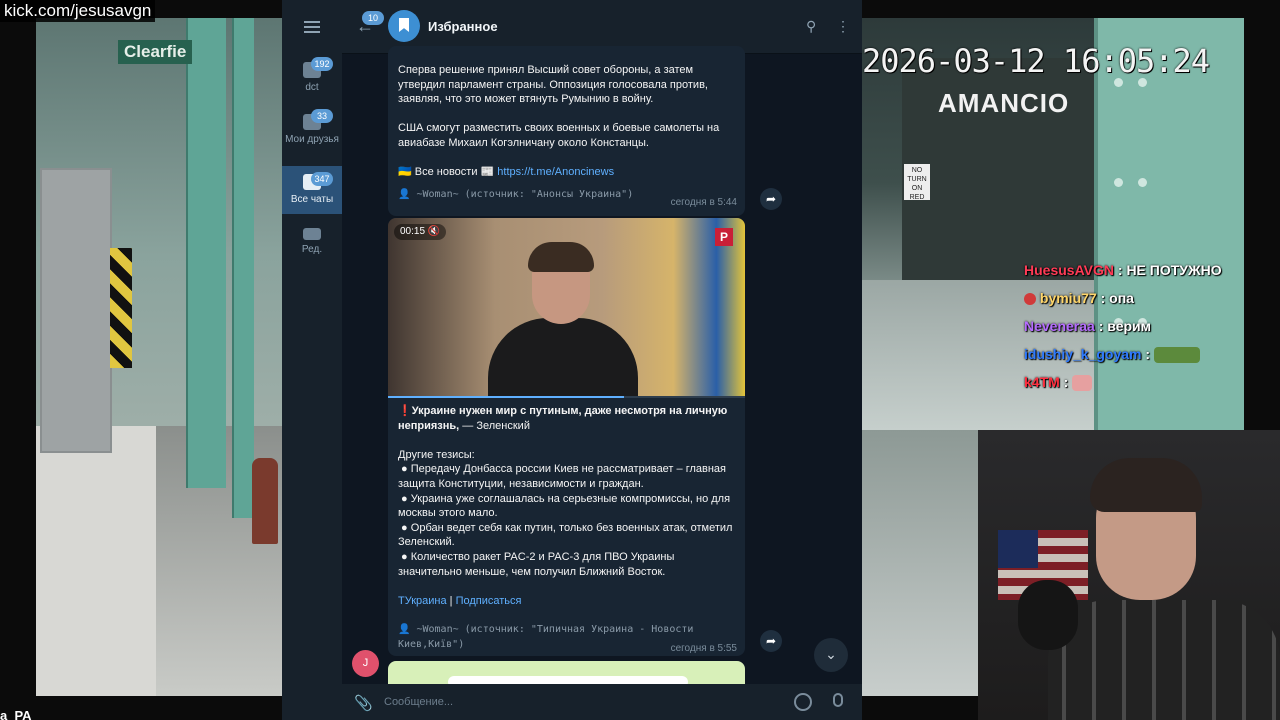  What do you see at coordinates (811, 26) in the screenshot?
I see `search-icon: ⚲` at bounding box center [811, 26].